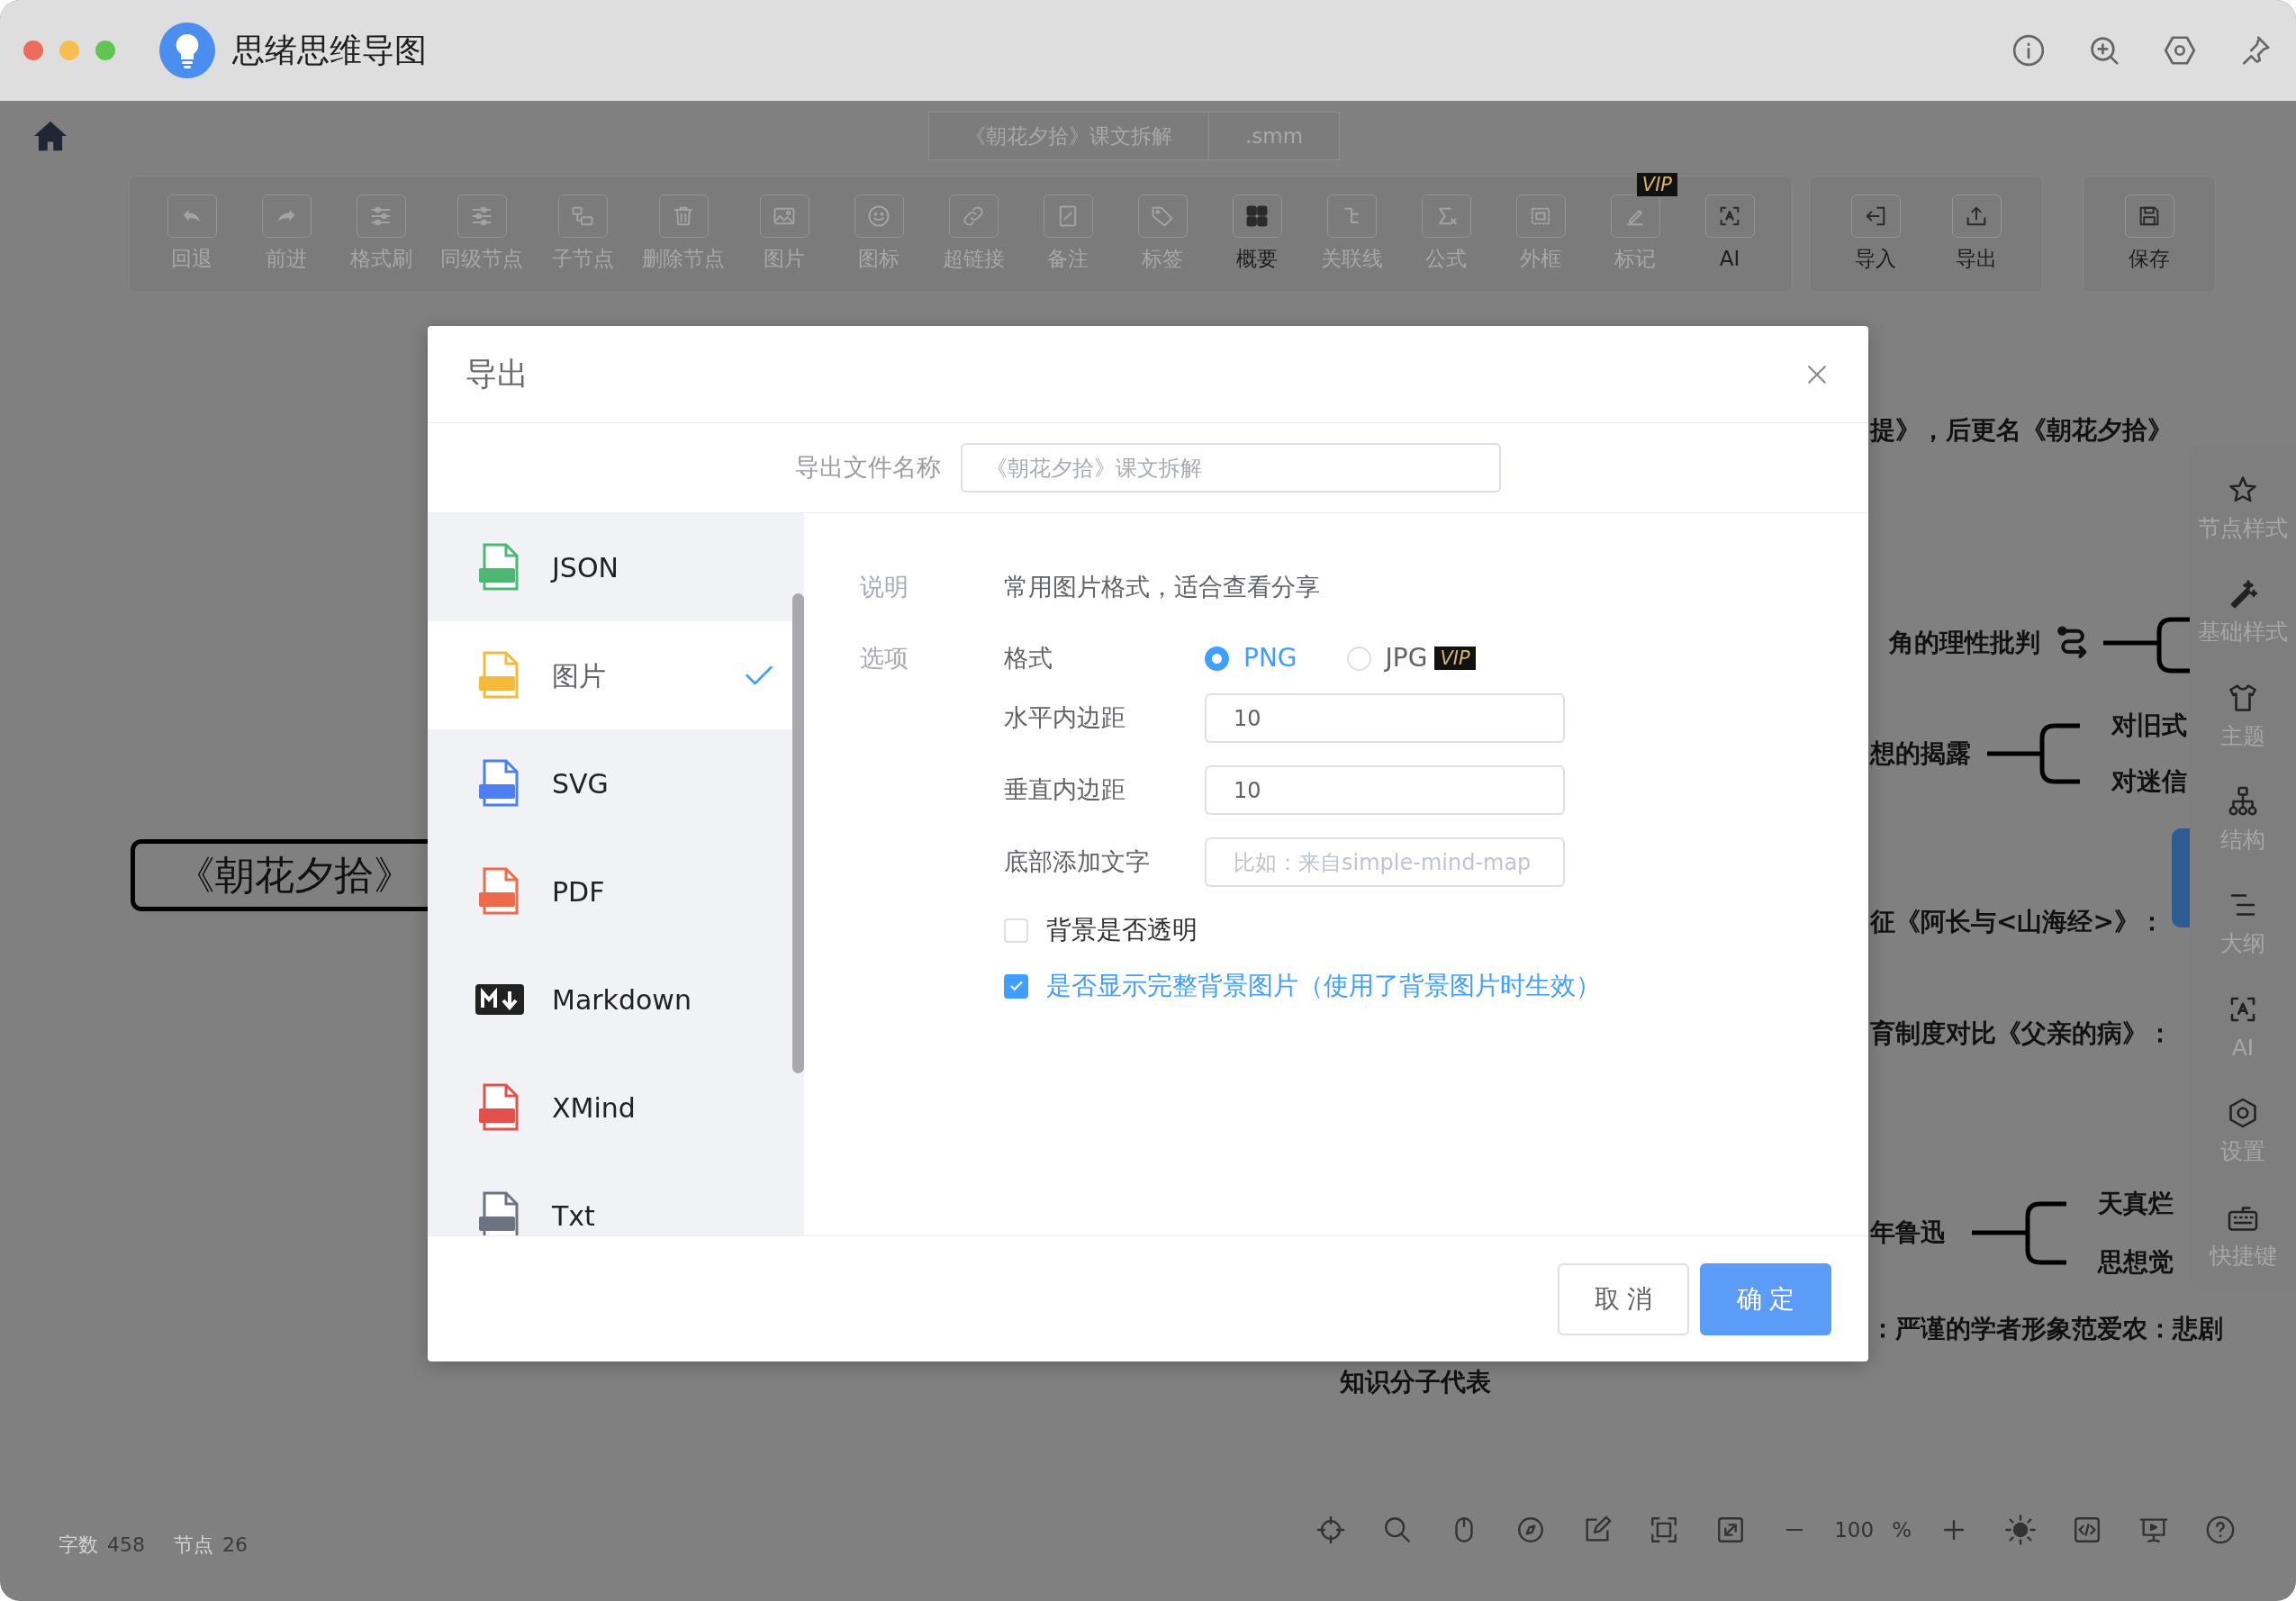  What do you see at coordinates (1623, 1298) in the screenshot?
I see `cancel-button: 取 消` at bounding box center [1623, 1298].